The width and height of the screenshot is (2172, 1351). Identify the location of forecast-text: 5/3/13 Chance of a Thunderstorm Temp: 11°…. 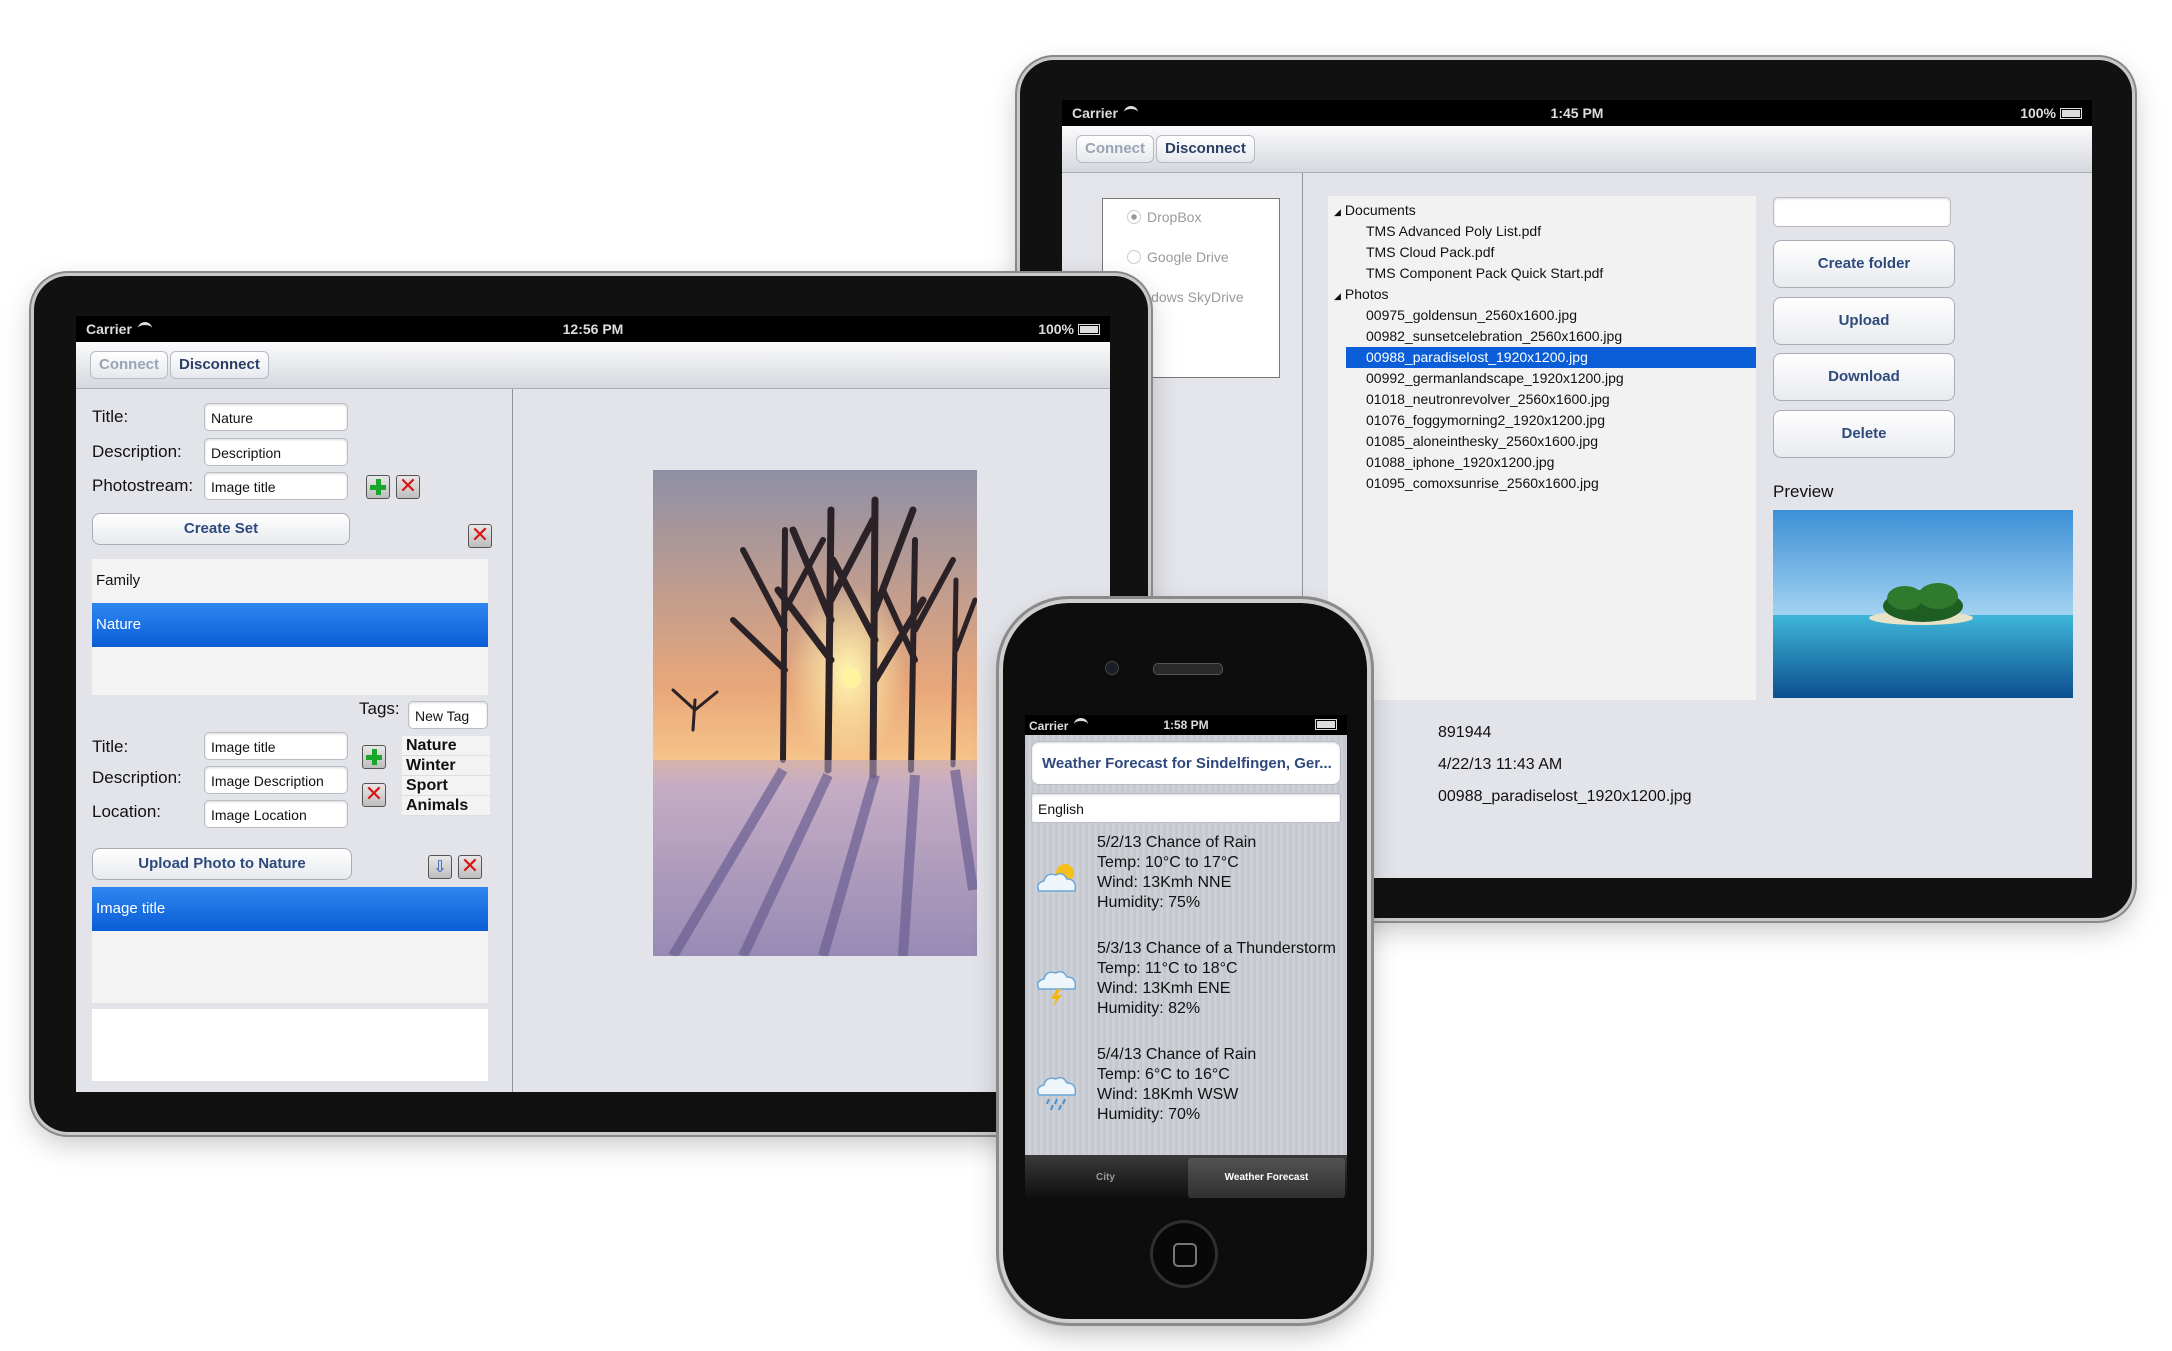
(1216, 979).